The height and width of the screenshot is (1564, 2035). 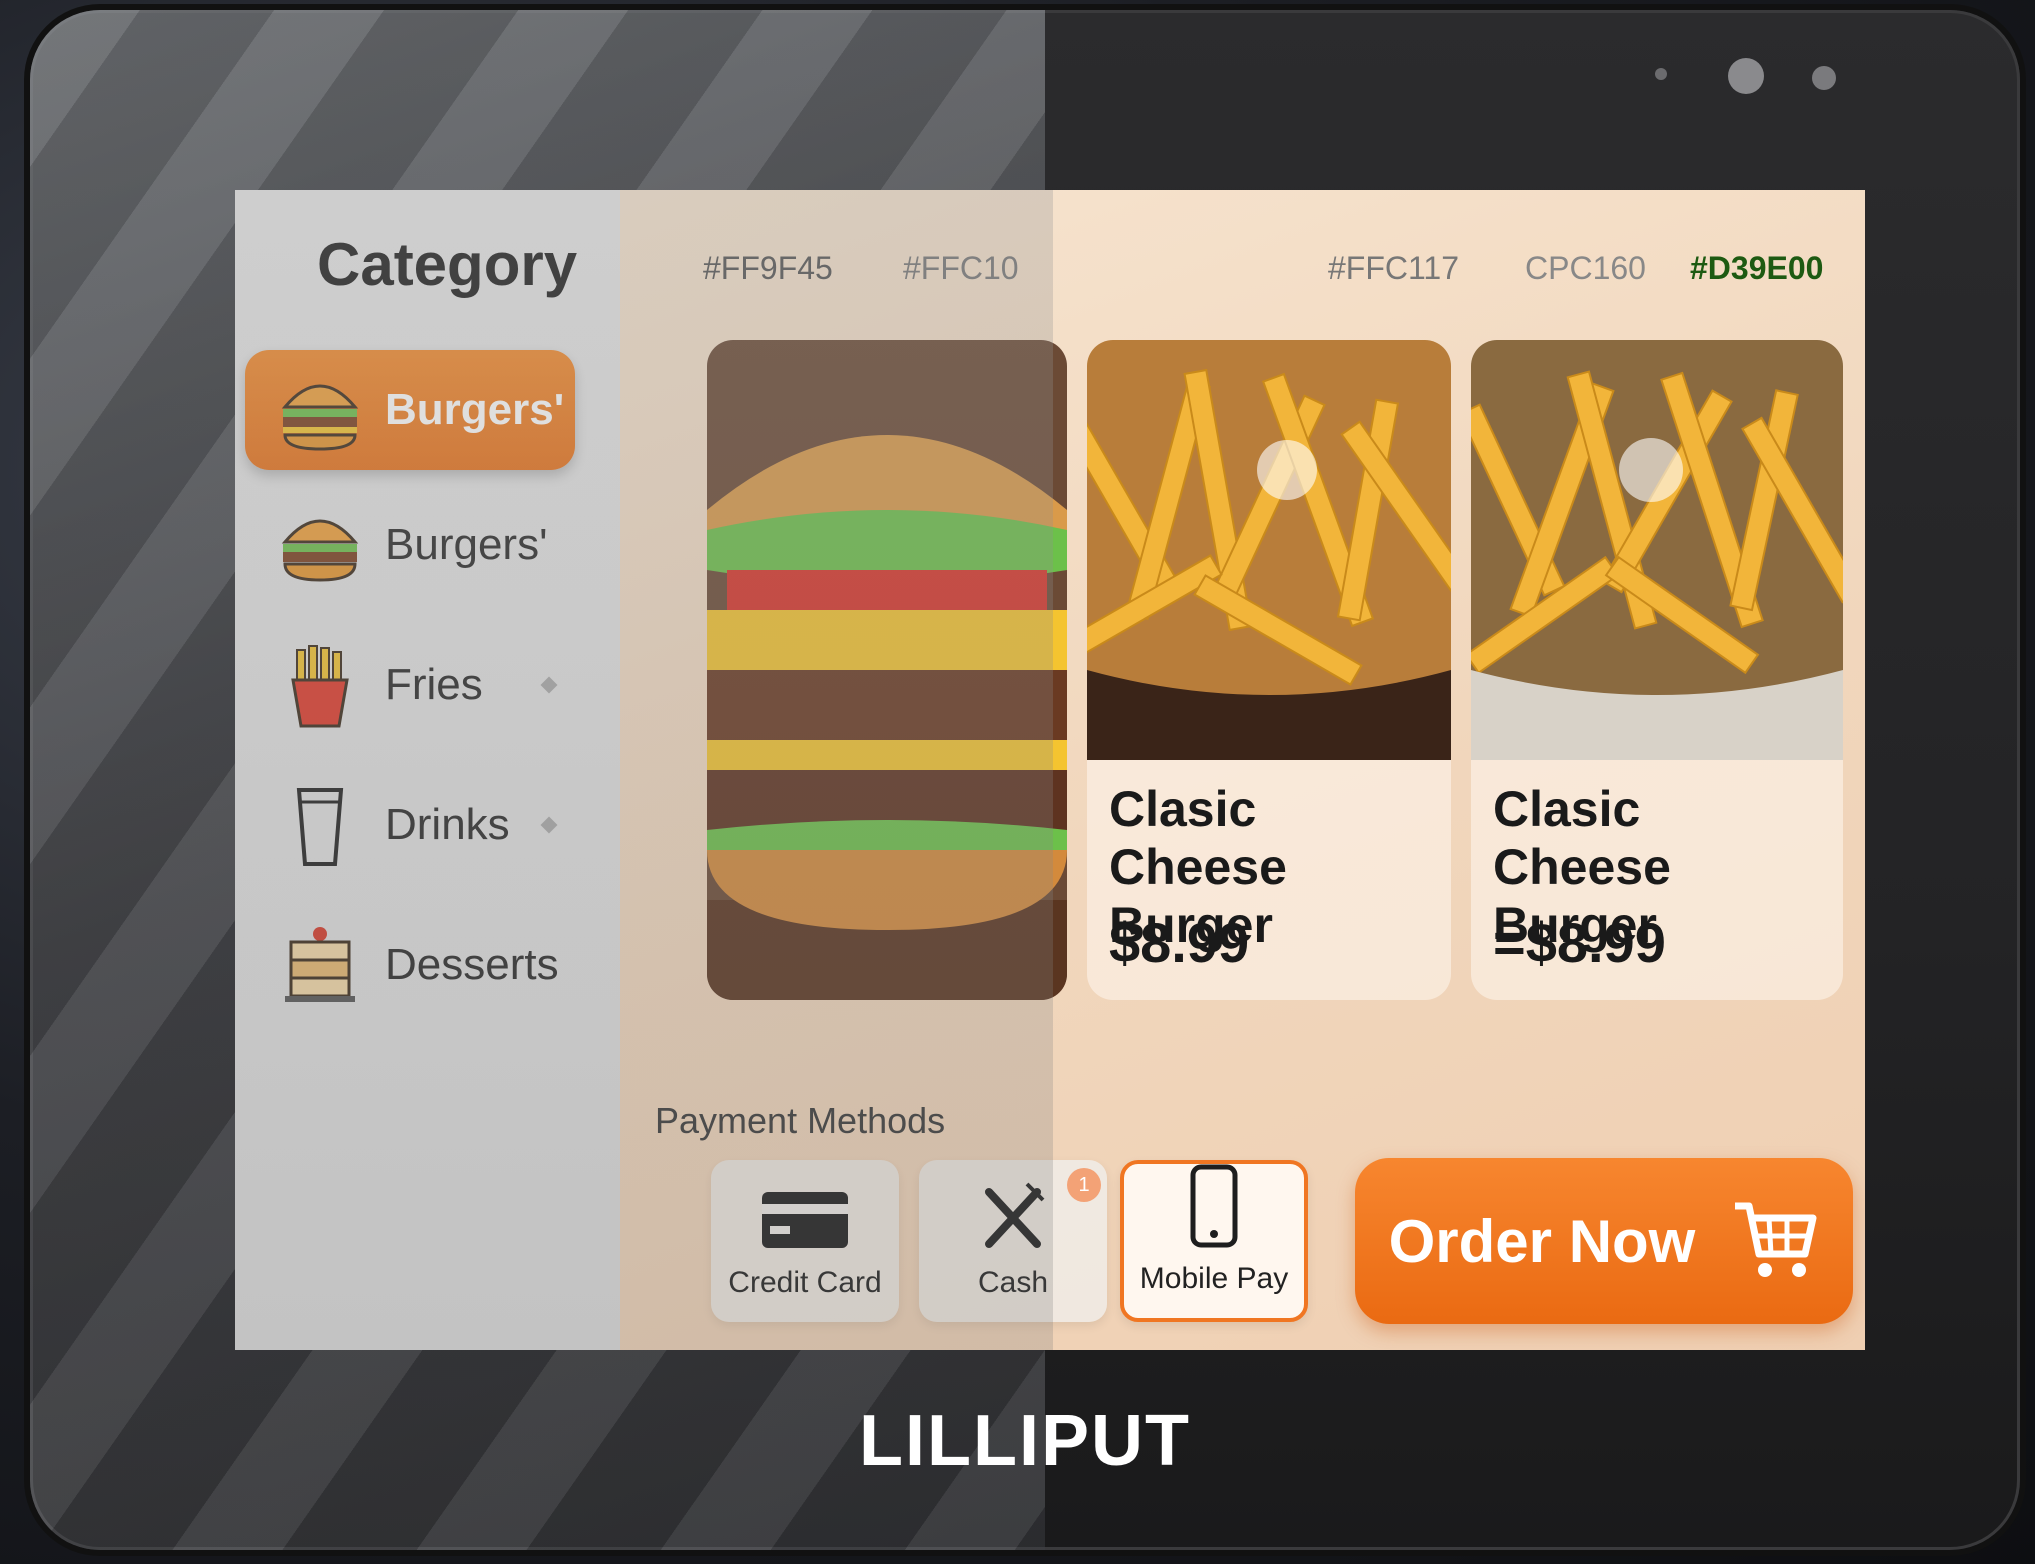 I want to click on category-item-desserts: Desserts, so click(x=410, y=965).